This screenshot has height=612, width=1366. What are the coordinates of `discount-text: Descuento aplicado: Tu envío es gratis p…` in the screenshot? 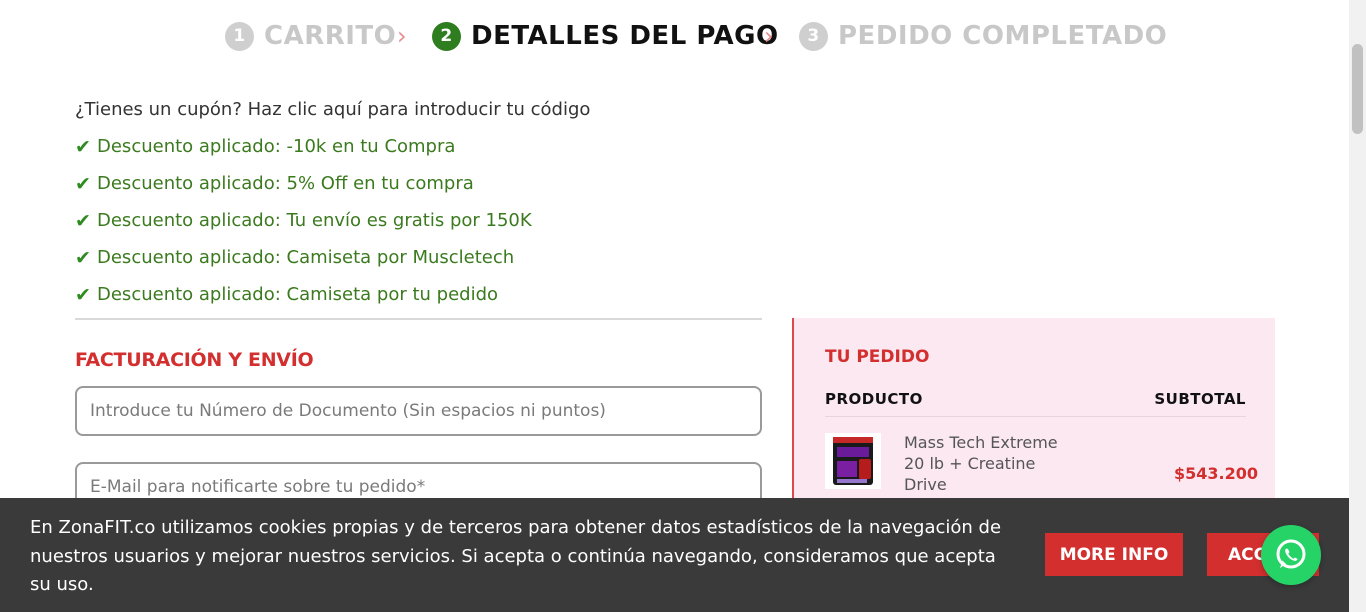 It's located at (314, 220).